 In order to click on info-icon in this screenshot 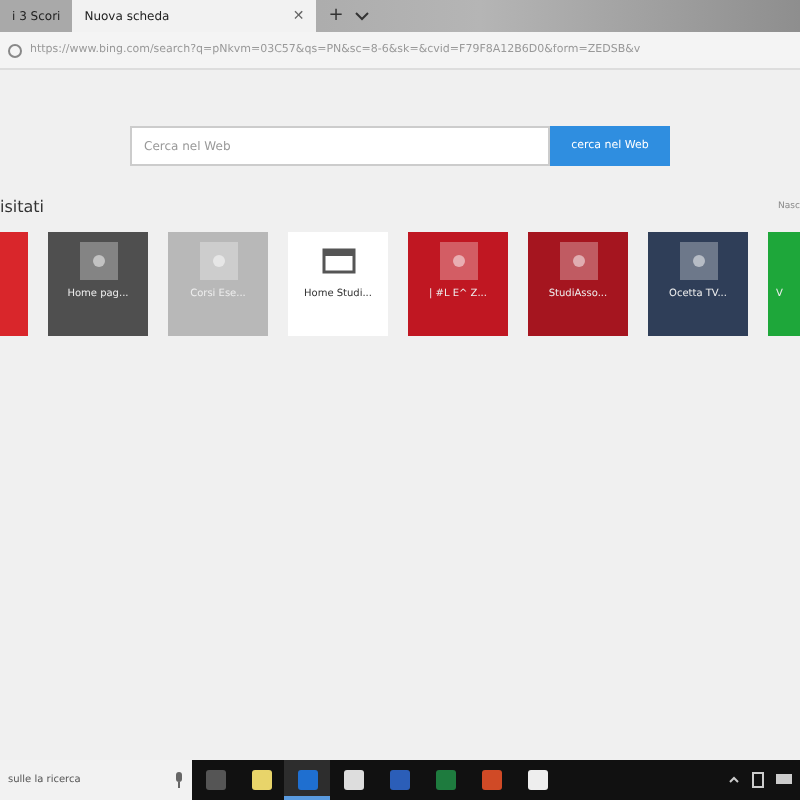, I will do `click(15, 50)`.